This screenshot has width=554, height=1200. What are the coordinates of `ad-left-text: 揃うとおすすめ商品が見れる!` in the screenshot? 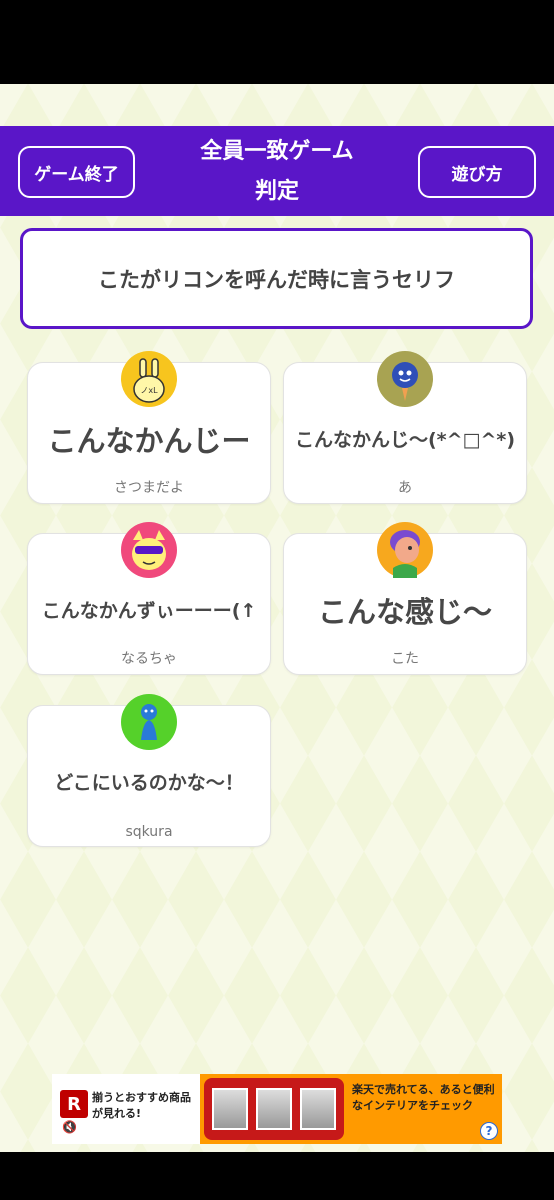 It's located at (141, 1105).